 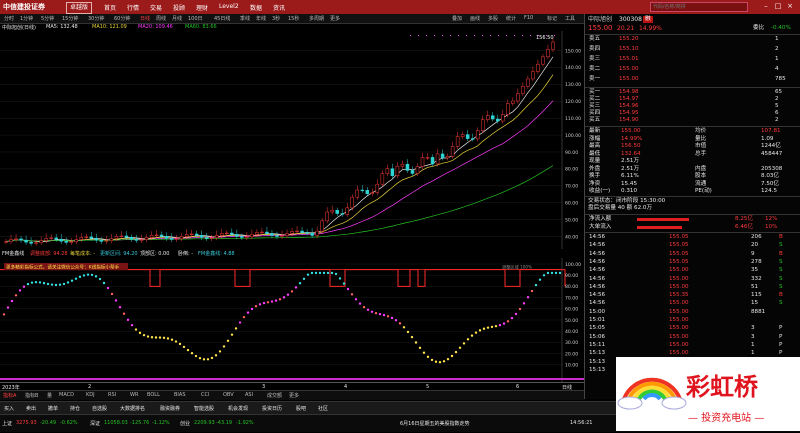 I want to click on ask-row-volume: 785, so click(x=780, y=79).